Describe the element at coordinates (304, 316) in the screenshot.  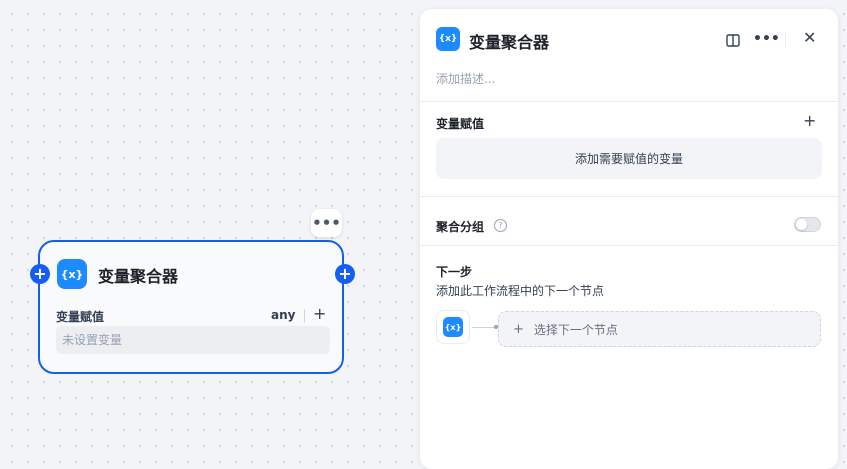
I see `node-divider` at that location.